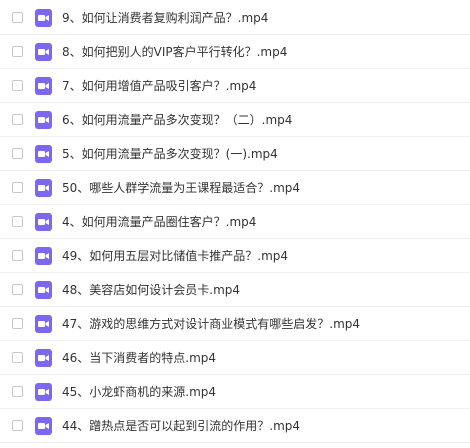  I want to click on file-row: 6、如何用流量产品多次变现？（二）.mp4, so click(235, 120).